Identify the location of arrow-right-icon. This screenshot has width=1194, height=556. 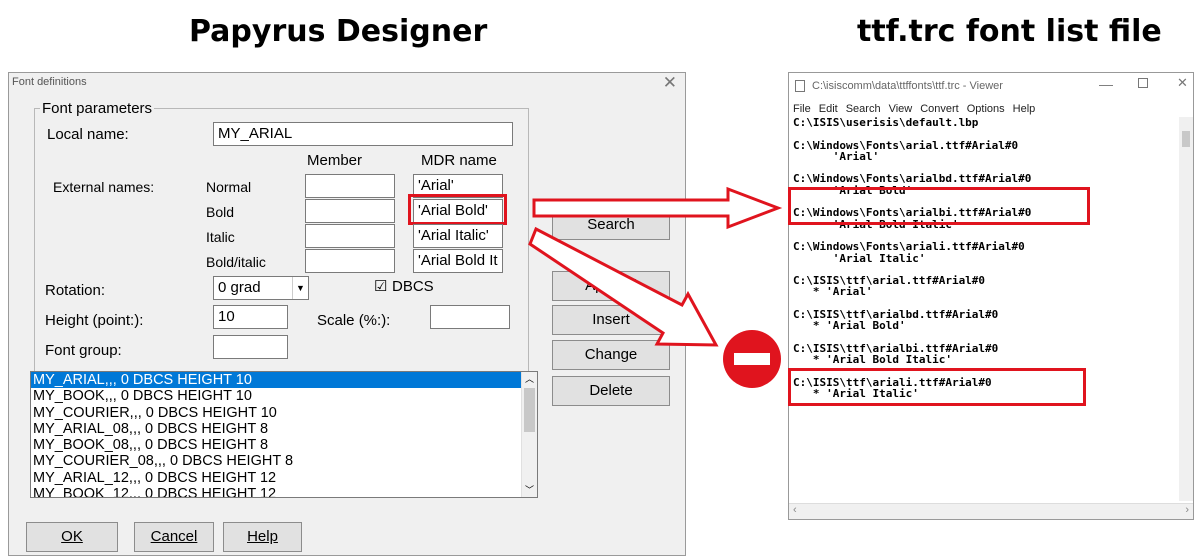
(657, 208).